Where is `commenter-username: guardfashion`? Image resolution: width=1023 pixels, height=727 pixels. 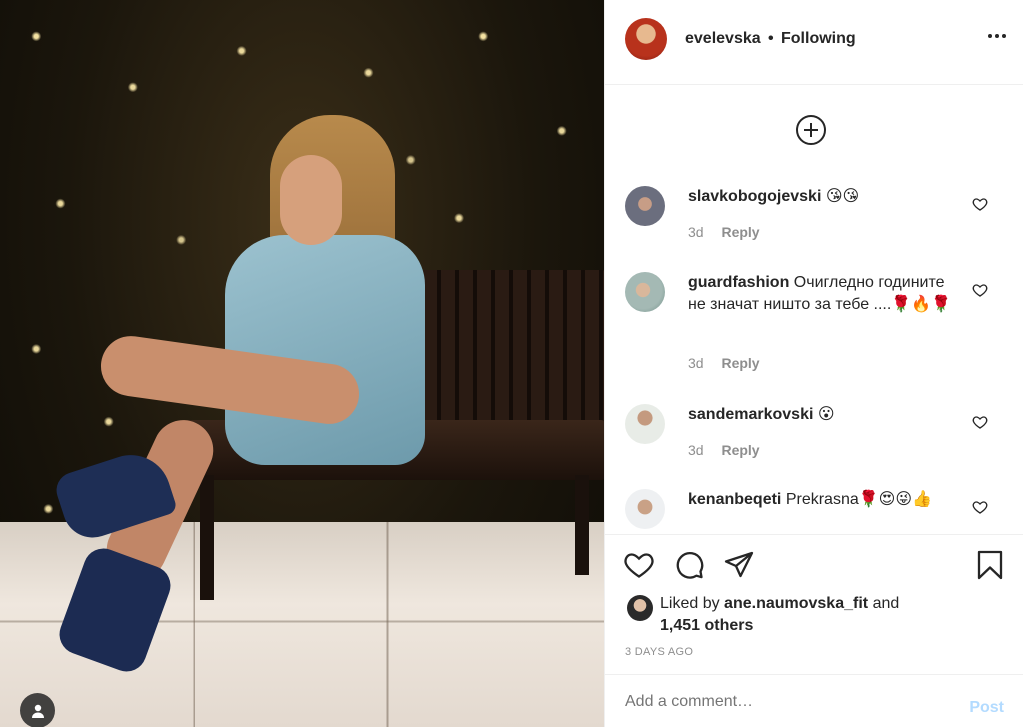
commenter-username: guardfashion is located at coordinates (738, 282).